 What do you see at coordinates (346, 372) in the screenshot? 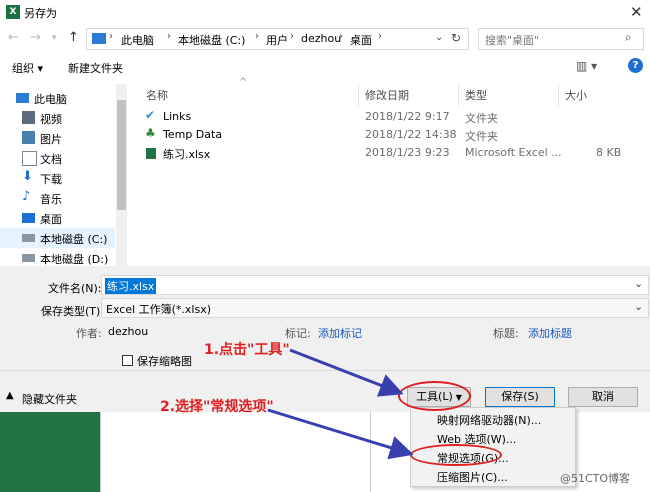
I see `arrow-to-tools` at bounding box center [346, 372].